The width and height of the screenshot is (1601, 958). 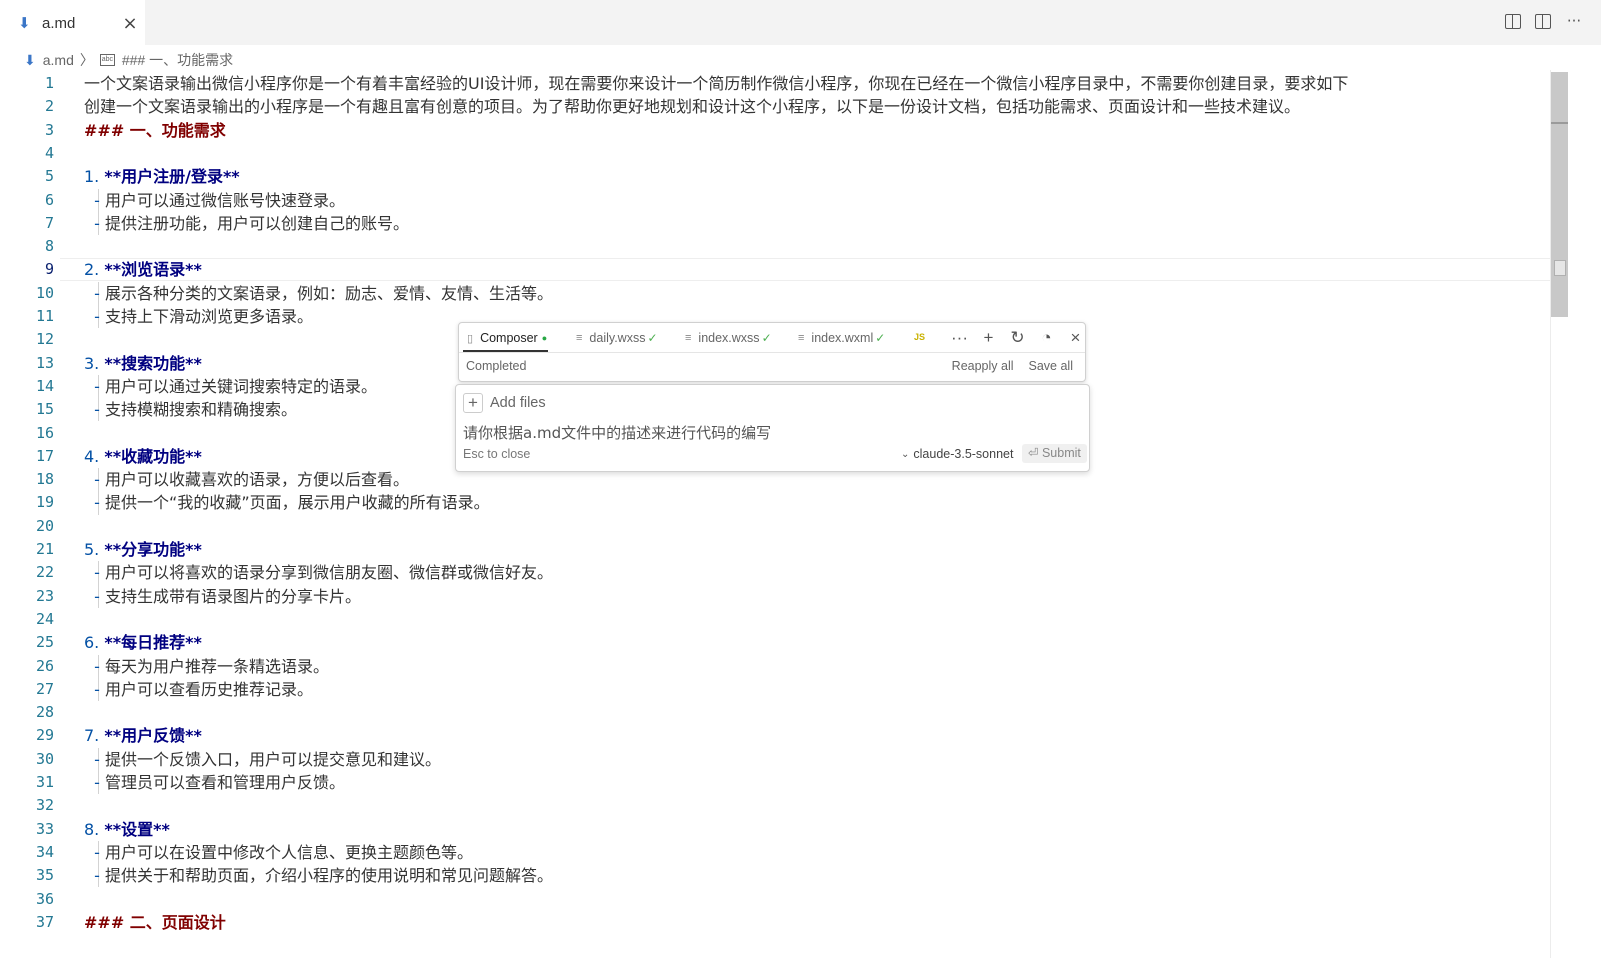 What do you see at coordinates (959, 338) in the screenshot?
I see `more-icon: ···` at bounding box center [959, 338].